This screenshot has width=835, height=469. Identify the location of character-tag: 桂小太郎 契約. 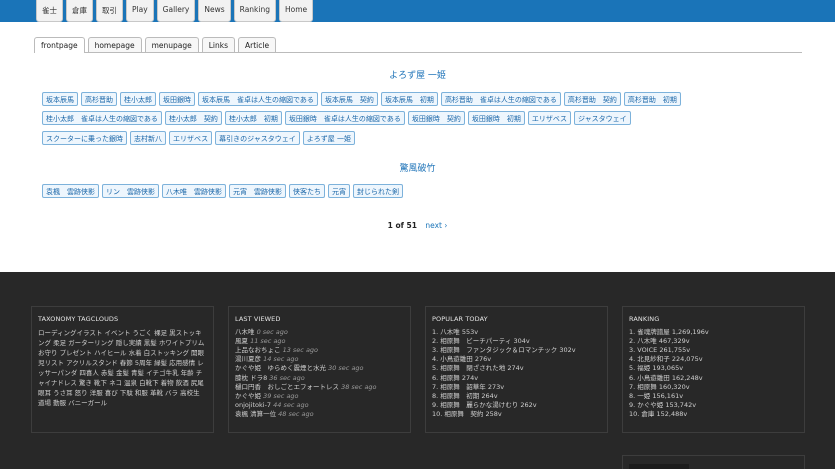
(193, 118).